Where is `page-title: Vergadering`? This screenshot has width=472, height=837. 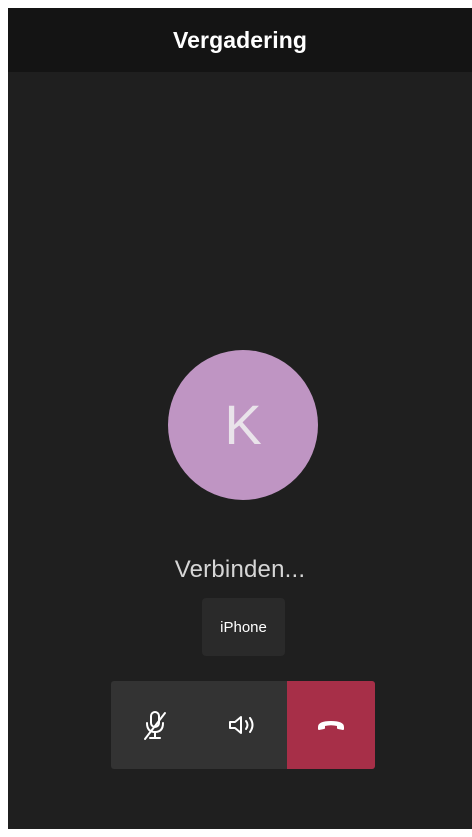 page-title: Vergadering is located at coordinates (240, 39).